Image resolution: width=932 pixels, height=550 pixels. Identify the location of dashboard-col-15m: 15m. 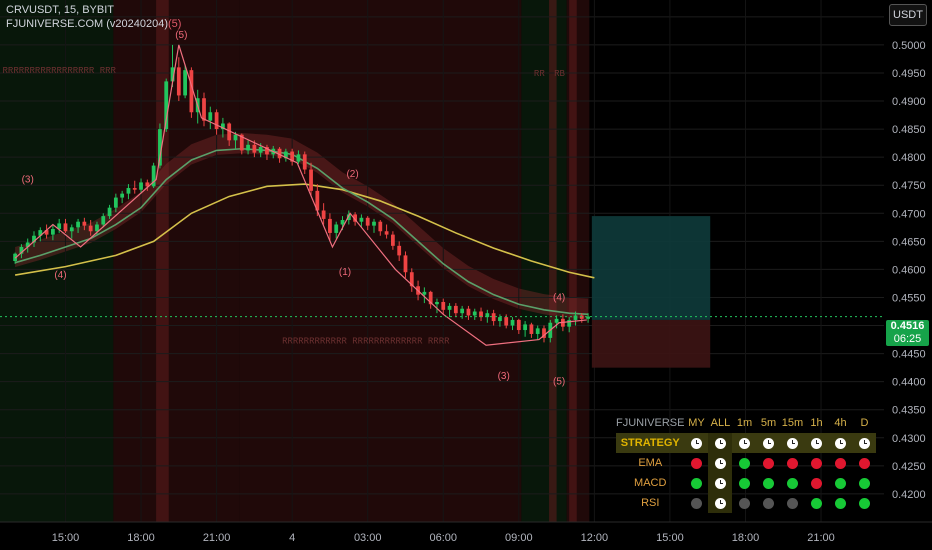
(792, 423).